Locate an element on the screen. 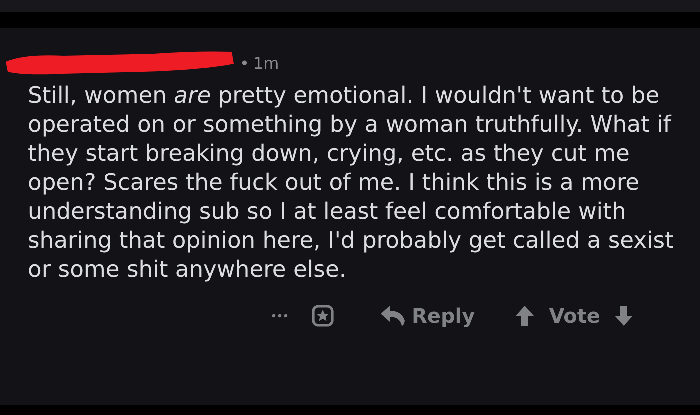 This screenshot has width=700, height=415. vote-label: Vote is located at coordinates (574, 316).